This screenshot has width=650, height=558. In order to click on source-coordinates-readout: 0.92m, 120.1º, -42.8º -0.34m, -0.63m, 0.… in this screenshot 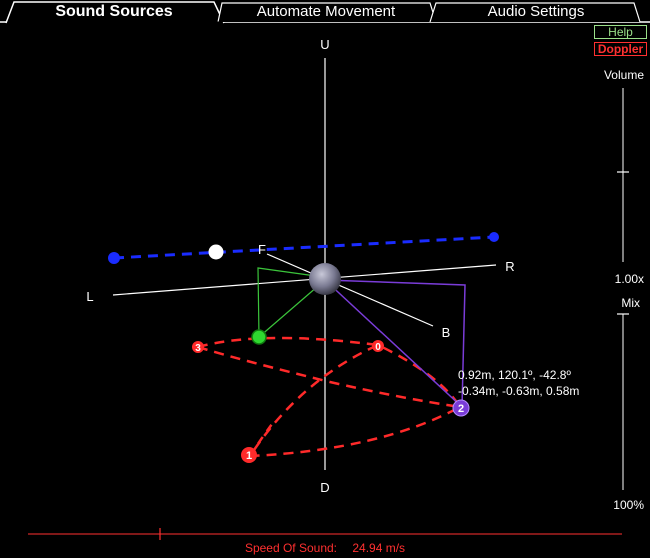, I will do `click(518, 383)`.